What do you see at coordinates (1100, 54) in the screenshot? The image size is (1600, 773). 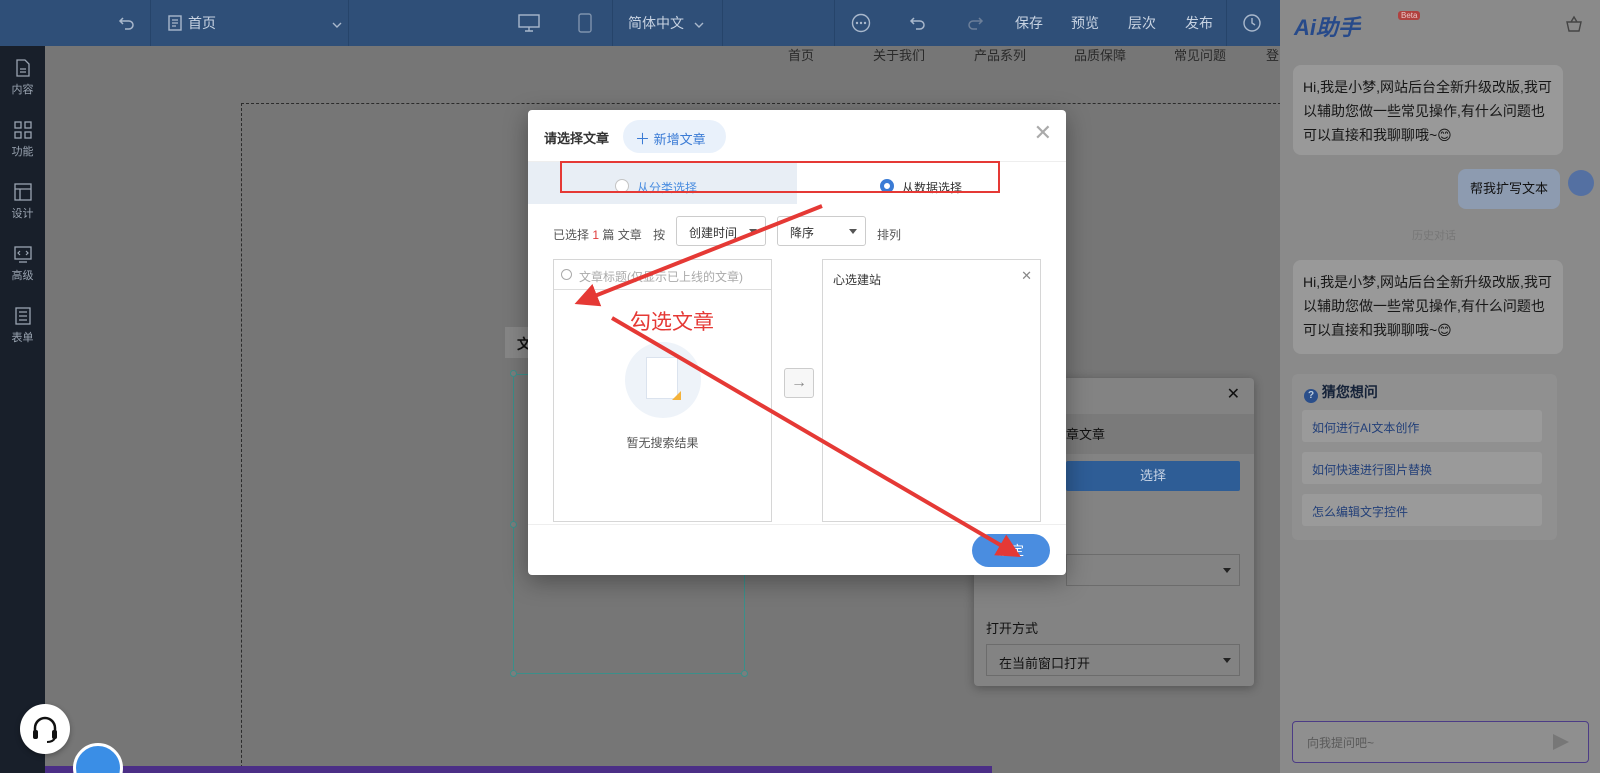 I see `site-nav-quality: 品质保障` at bounding box center [1100, 54].